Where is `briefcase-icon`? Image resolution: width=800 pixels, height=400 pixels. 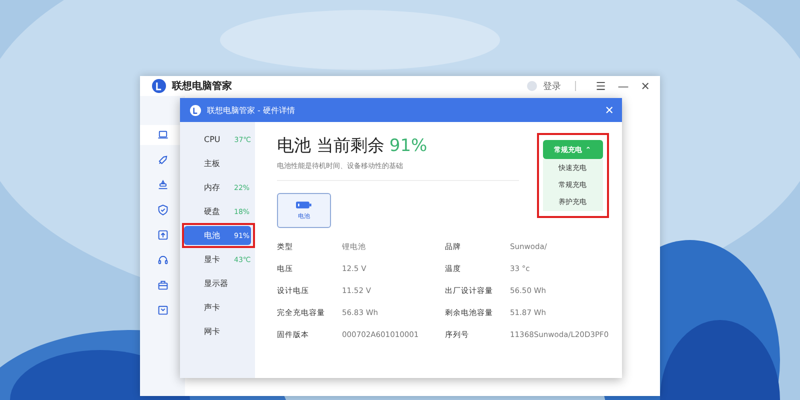 briefcase-icon is located at coordinates (162, 285).